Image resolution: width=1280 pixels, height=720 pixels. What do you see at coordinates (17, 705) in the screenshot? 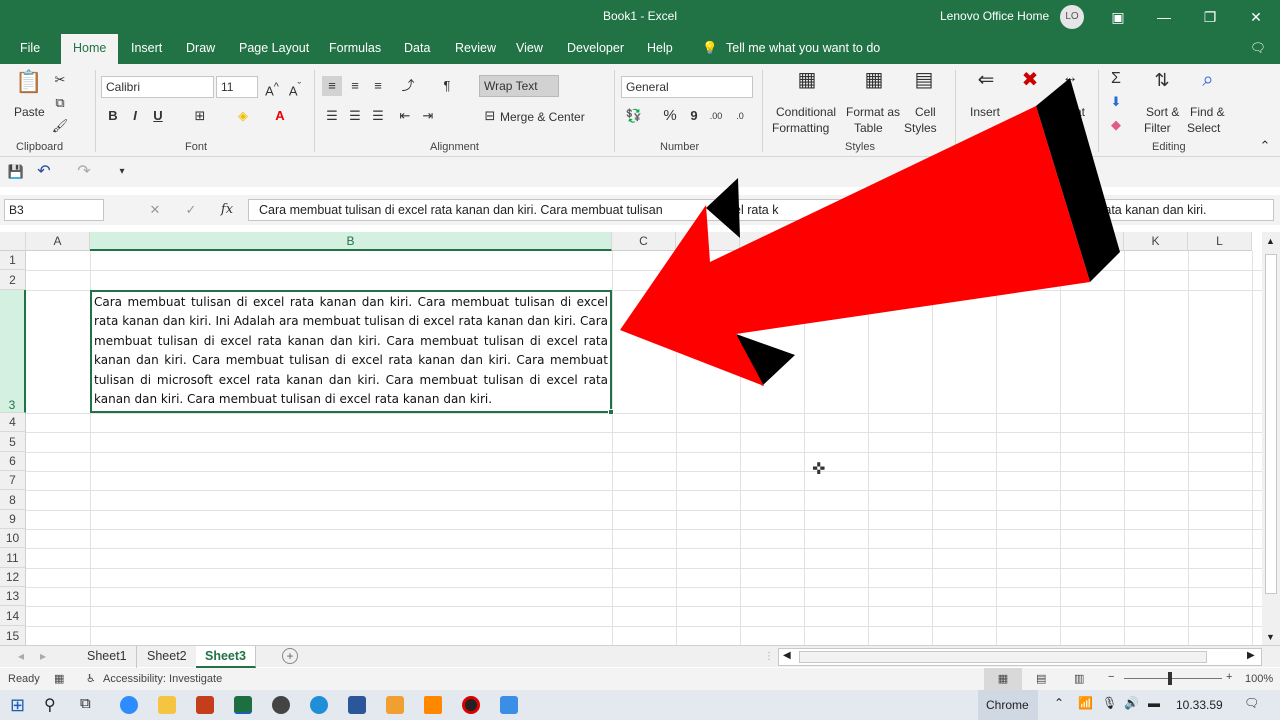
I see `windows-start-icon: ⊞` at bounding box center [17, 705].